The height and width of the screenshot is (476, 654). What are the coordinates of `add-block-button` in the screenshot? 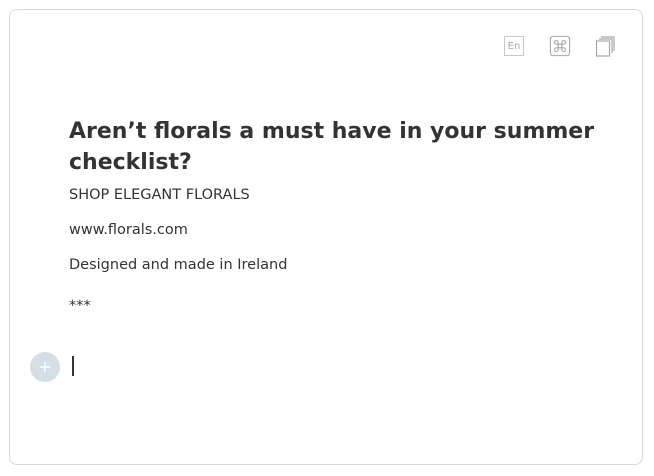 It's located at (45, 367).